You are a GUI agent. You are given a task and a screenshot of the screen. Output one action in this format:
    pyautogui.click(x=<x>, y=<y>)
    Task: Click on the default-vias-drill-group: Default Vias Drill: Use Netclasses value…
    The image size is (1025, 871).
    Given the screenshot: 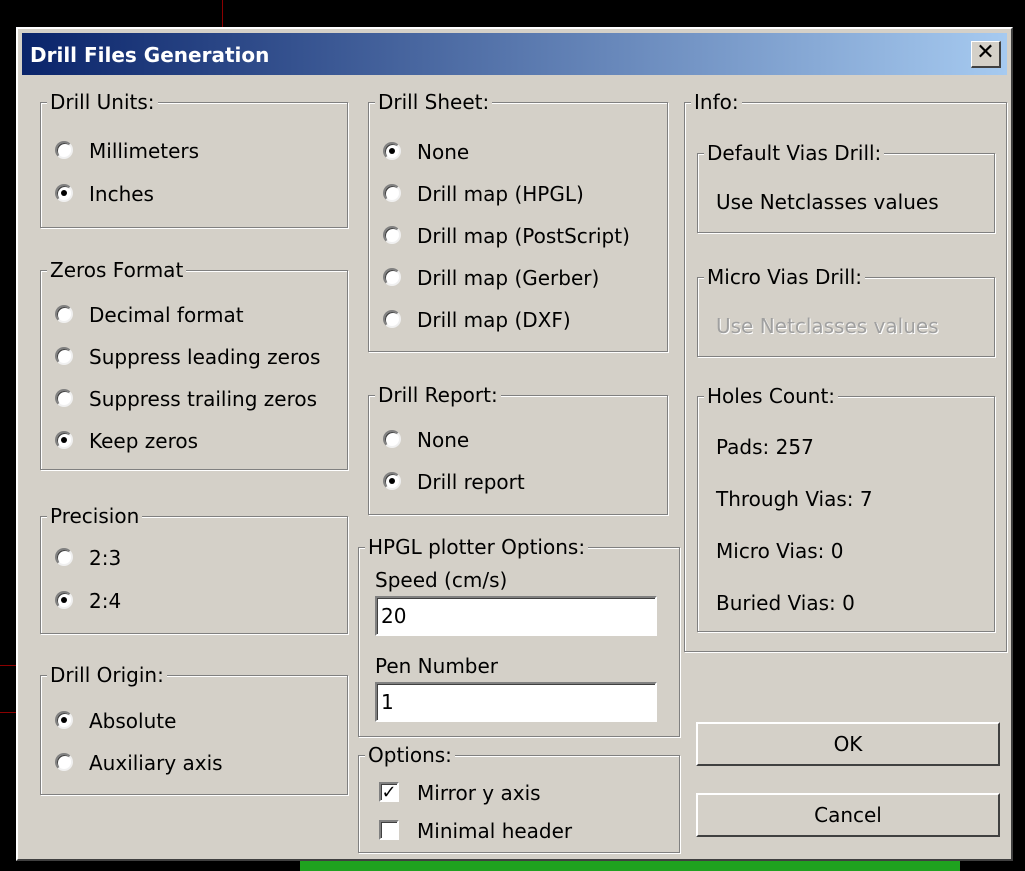 What is the action you would take?
    pyautogui.click(x=846, y=187)
    